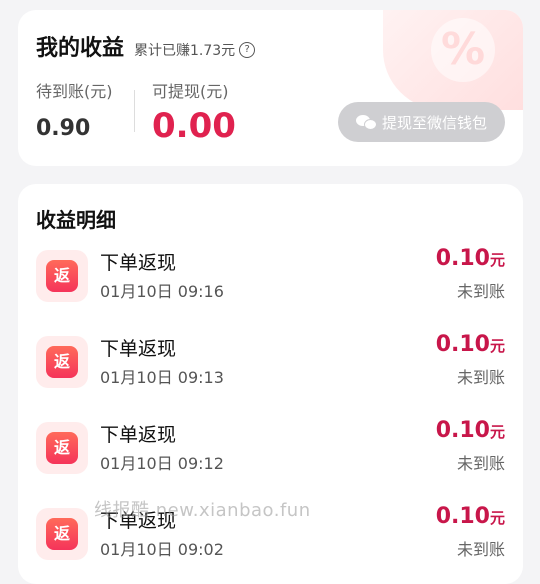 The width and height of the screenshot is (540, 584). What do you see at coordinates (247, 50) in the screenshot?
I see `help-icon: ?` at bounding box center [247, 50].